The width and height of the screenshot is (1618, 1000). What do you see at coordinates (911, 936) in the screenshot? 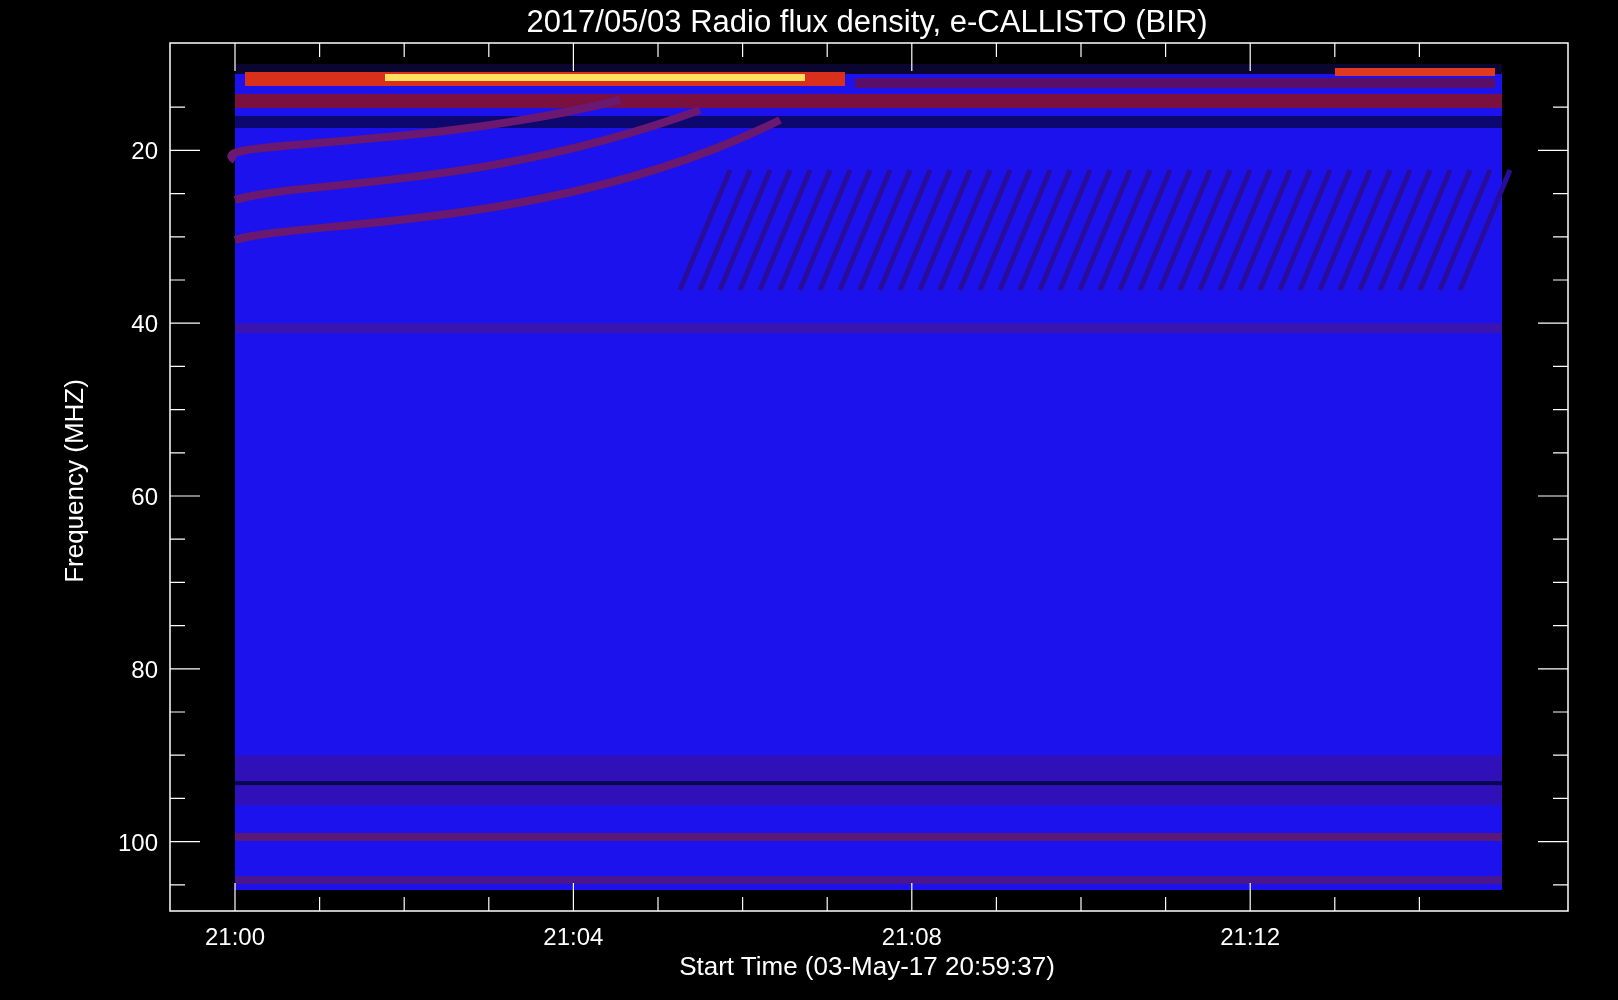
I see `axis-tick-label: 21:08` at bounding box center [911, 936].